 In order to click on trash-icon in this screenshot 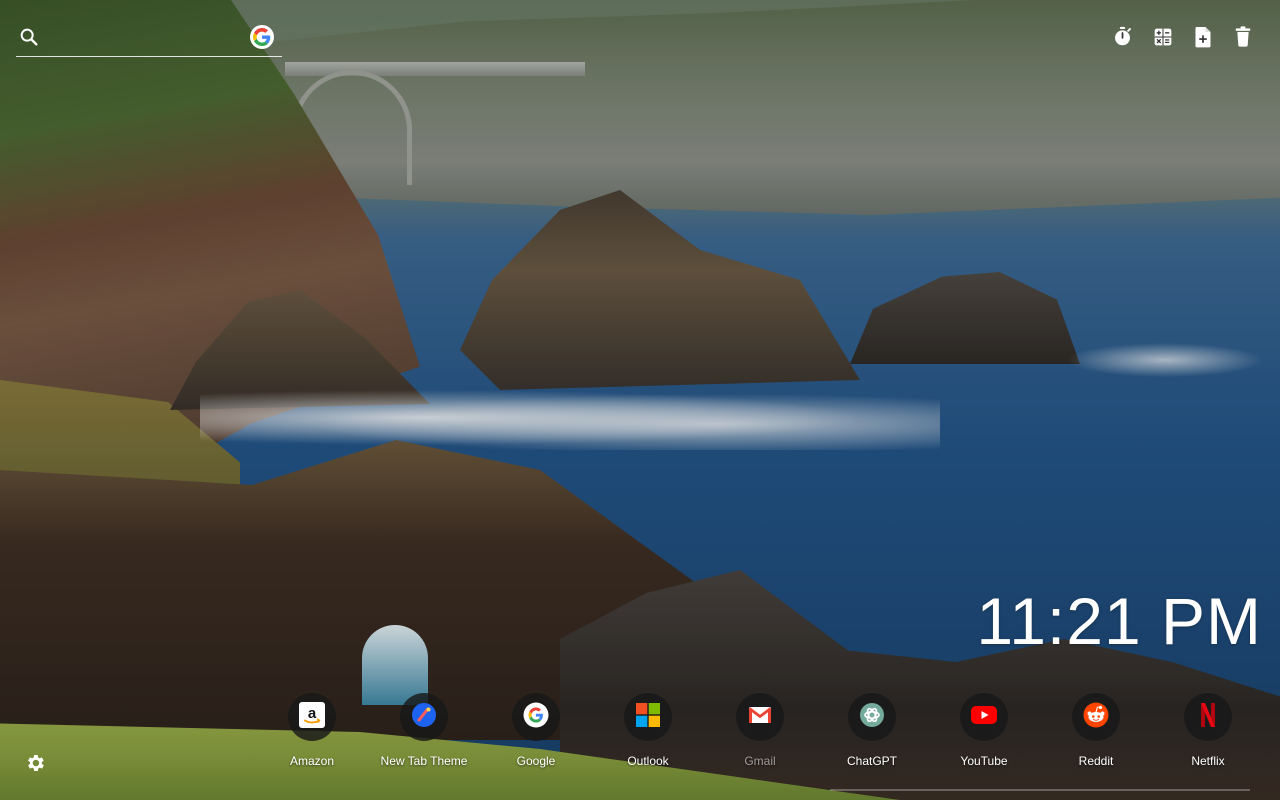, I will do `click(1242, 36)`.